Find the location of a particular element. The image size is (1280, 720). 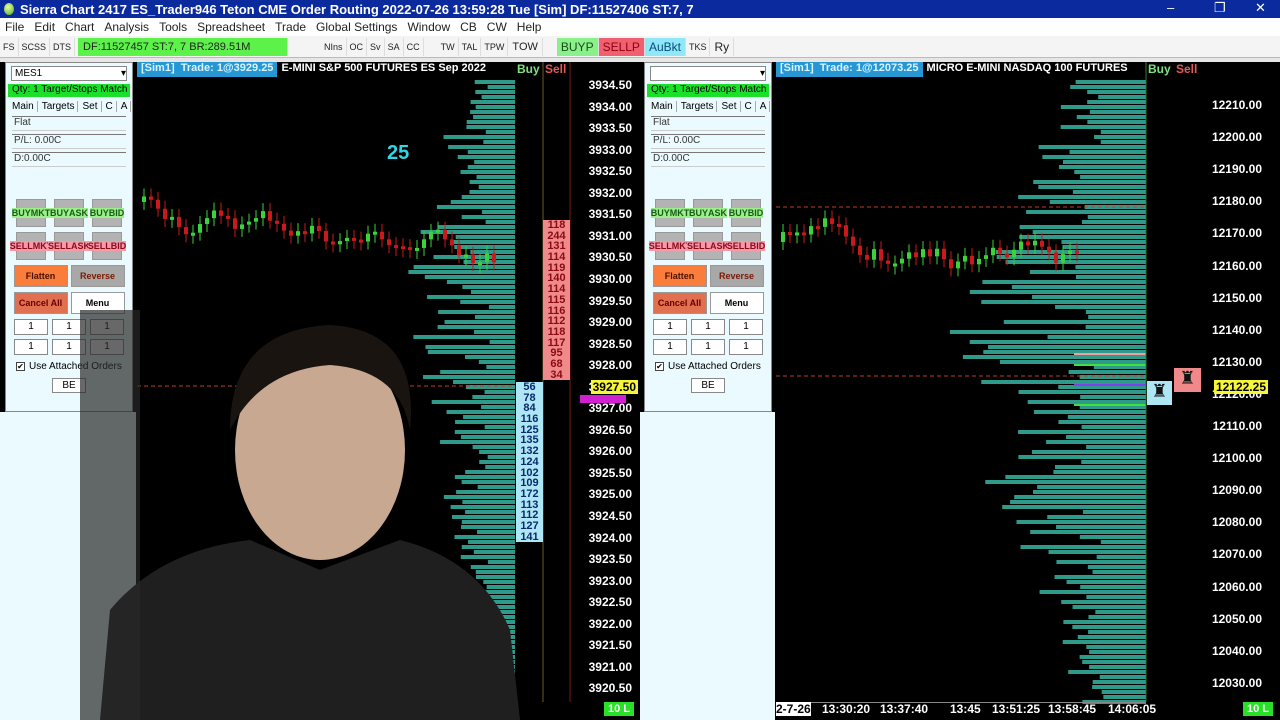

toolbar-cc: CC is located at coordinates (414, 46).